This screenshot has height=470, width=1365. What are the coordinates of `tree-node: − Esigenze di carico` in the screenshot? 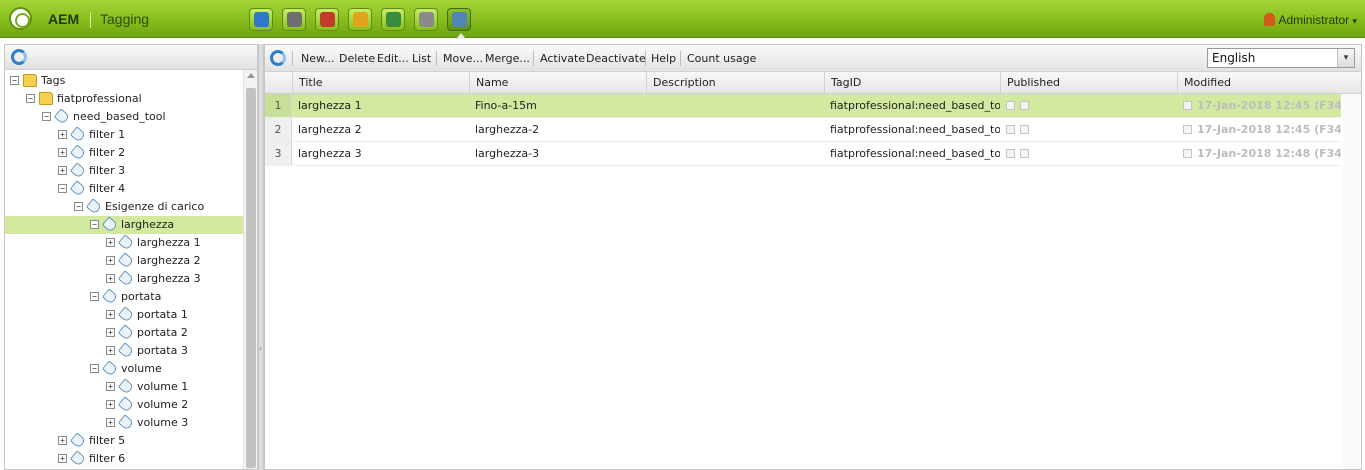 It's located at (124, 207).